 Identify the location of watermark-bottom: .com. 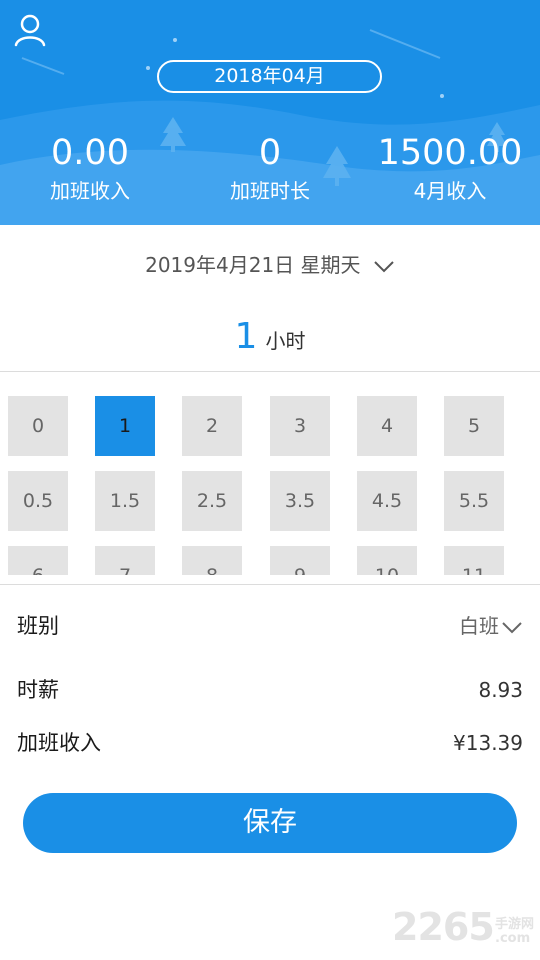
(513, 938).